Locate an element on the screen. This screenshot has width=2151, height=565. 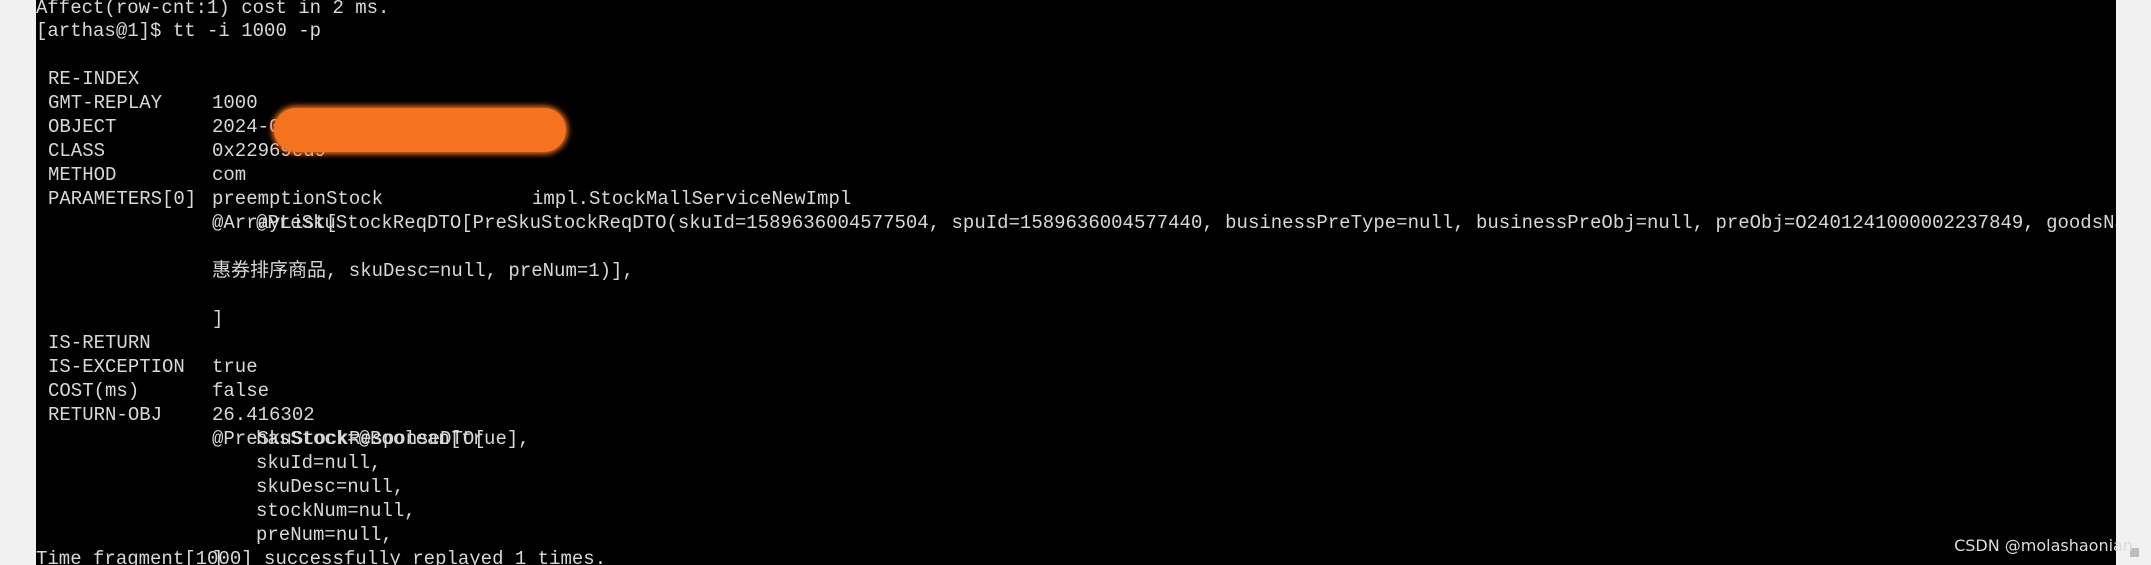
right-margin is located at coordinates (2133, 282).